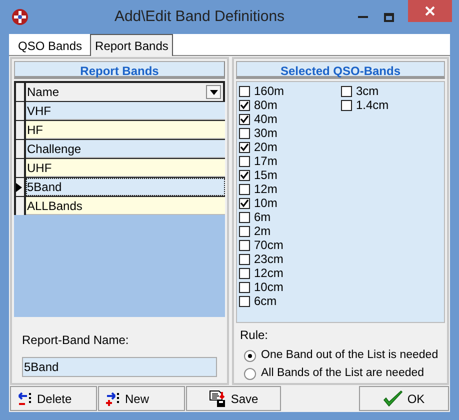 The width and height of the screenshot is (459, 420). Describe the element at coordinates (266, 119) in the screenshot. I see `checkbox-label: 40m` at that location.